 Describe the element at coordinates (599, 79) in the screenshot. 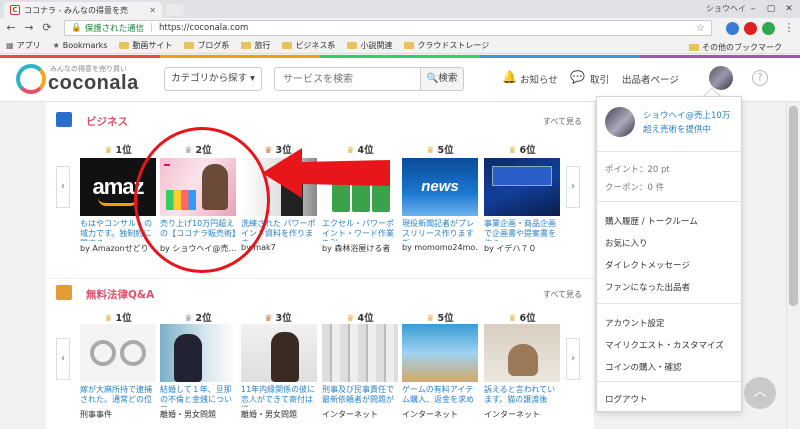

I see `trades-link: 取引` at that location.